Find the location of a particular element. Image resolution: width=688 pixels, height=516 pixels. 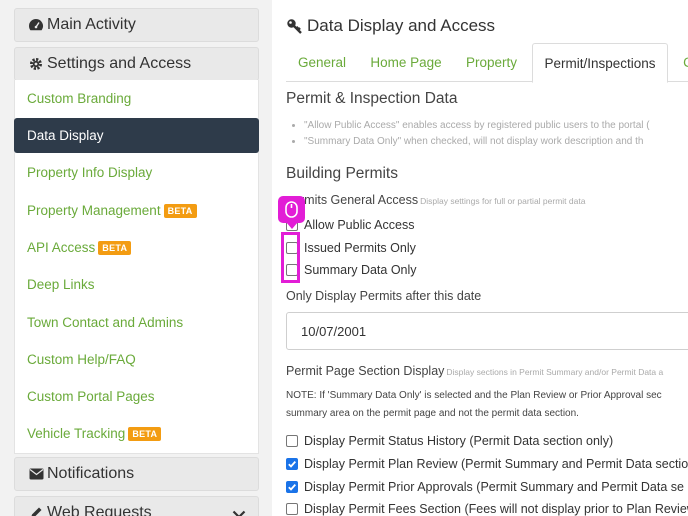

prior-approvals-checkbox is located at coordinates (292, 487).